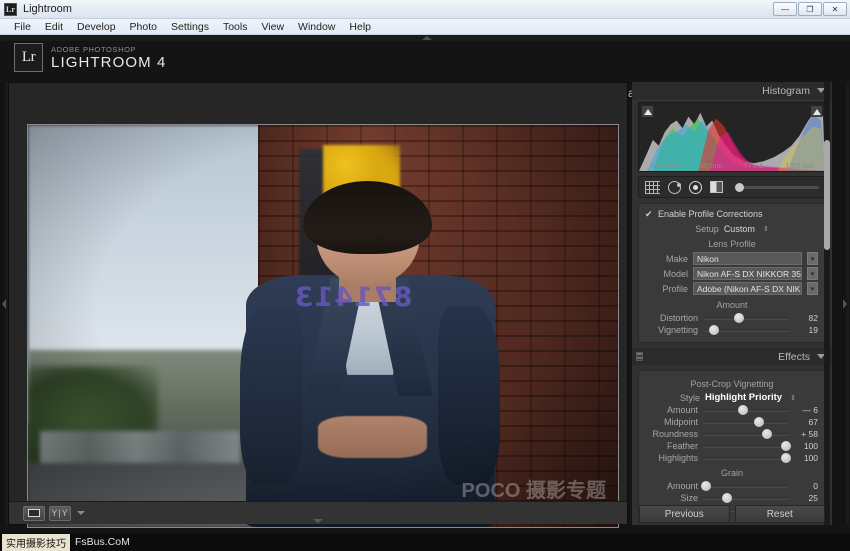  What do you see at coordinates (747, 258) in the screenshot?
I see `make-combobox: Nikon` at bounding box center [747, 258].